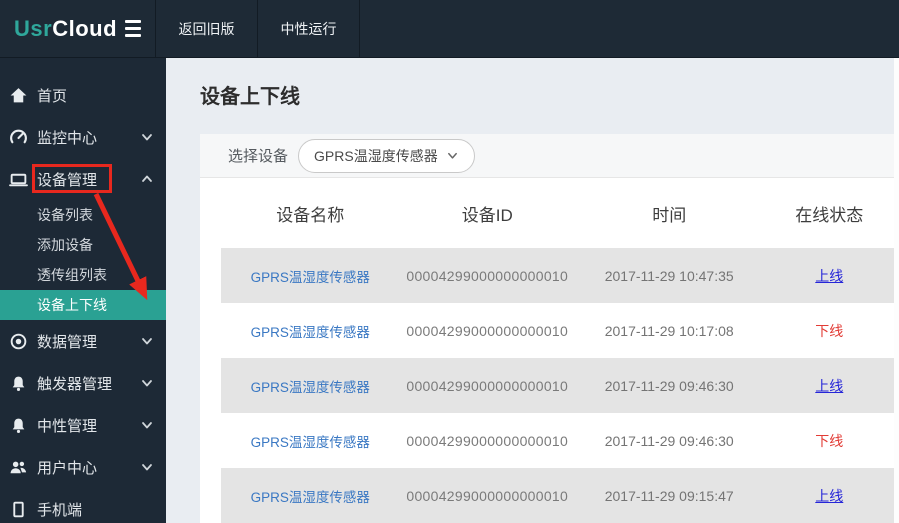 The height and width of the screenshot is (523, 899). What do you see at coordinates (18, 137) in the screenshot?
I see `gauge-icon` at bounding box center [18, 137].